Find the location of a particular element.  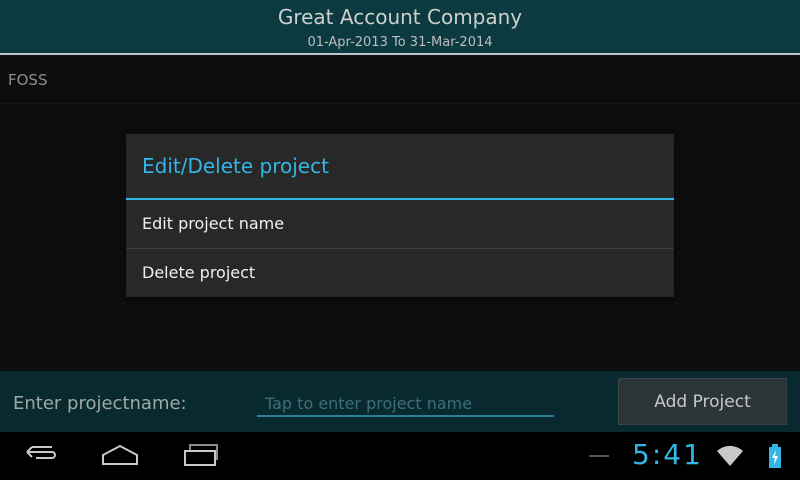

dialog-title: Edit/Delete project is located at coordinates (235, 166).